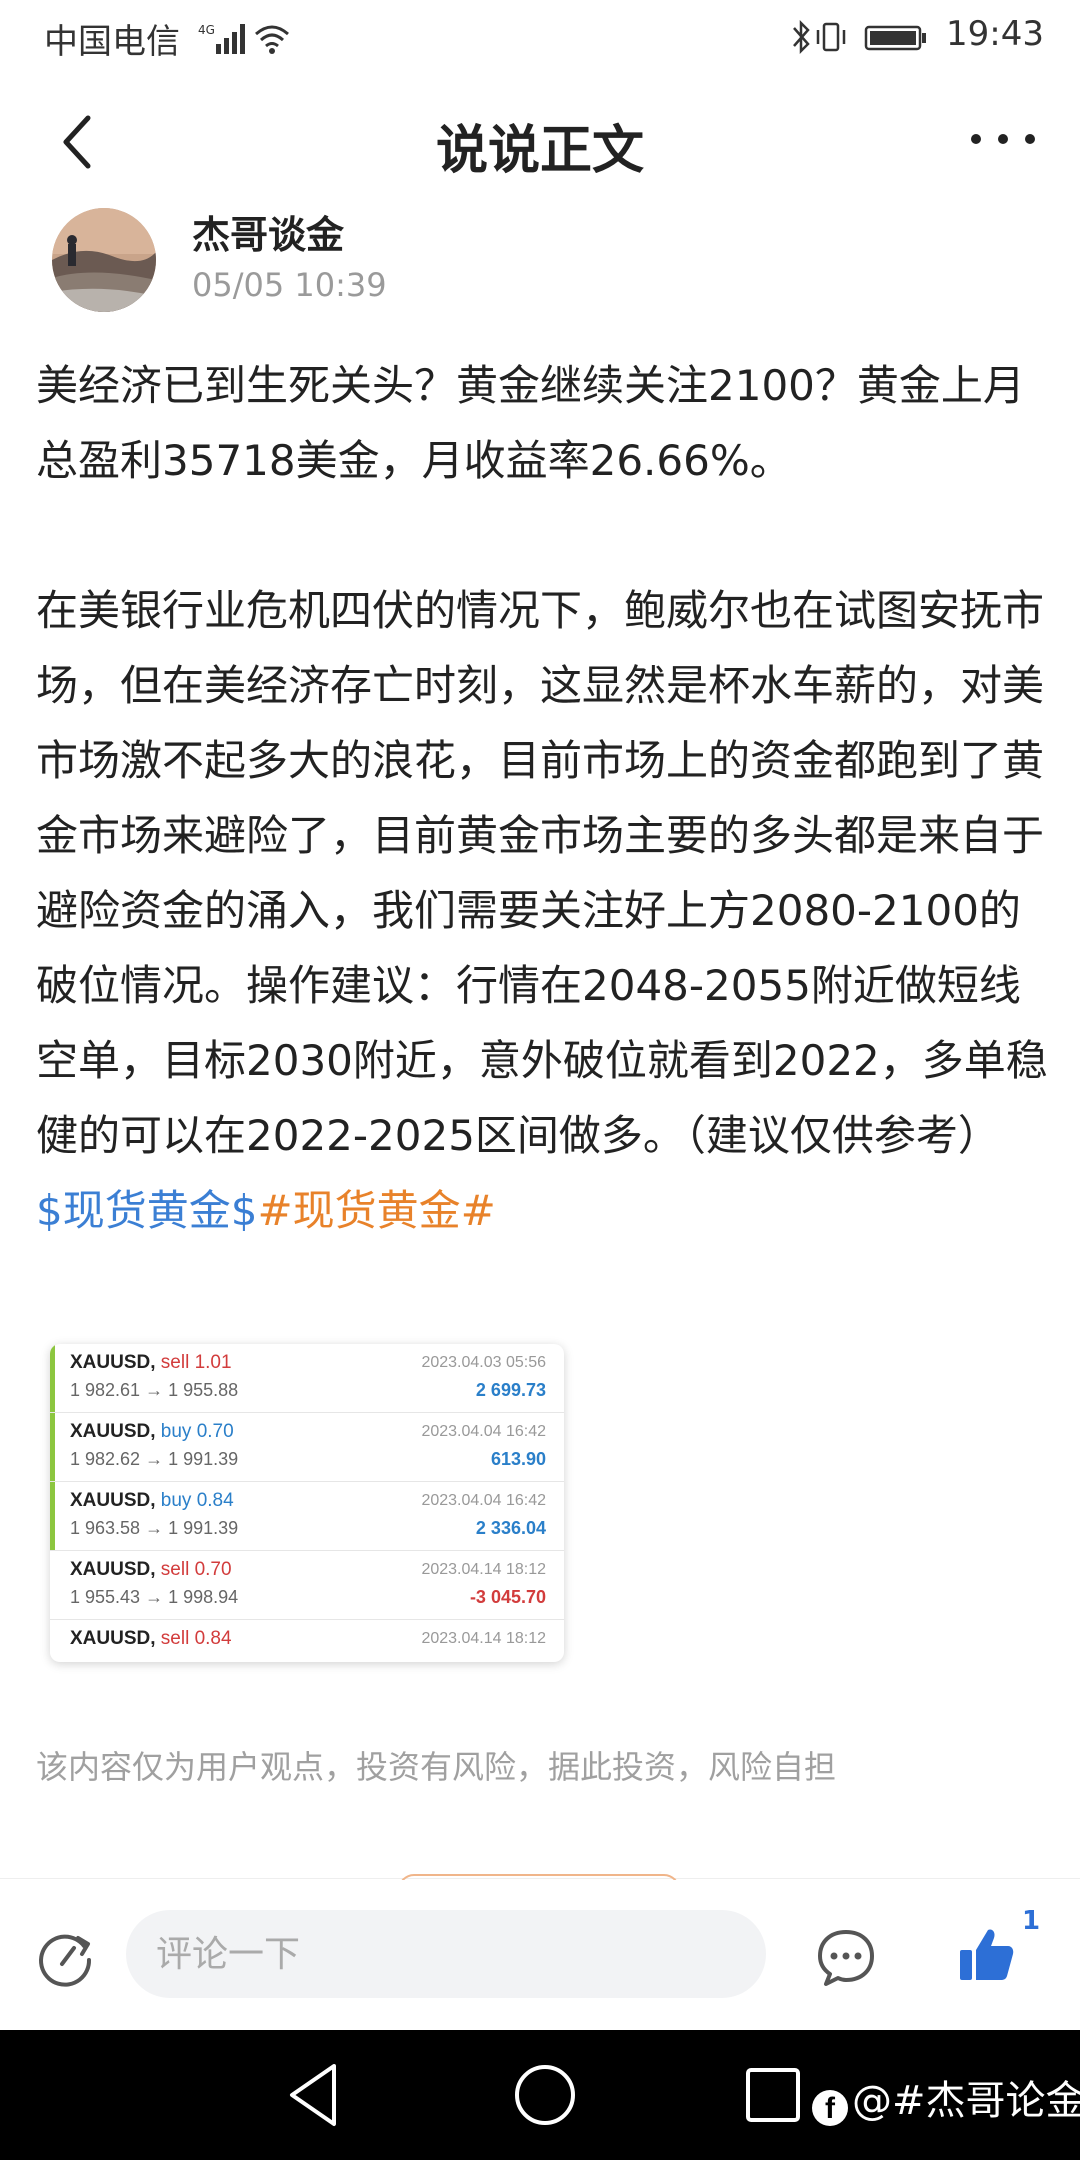  I want to click on author-block: 杰哥谈金 05/05 10:39, so click(540, 256).